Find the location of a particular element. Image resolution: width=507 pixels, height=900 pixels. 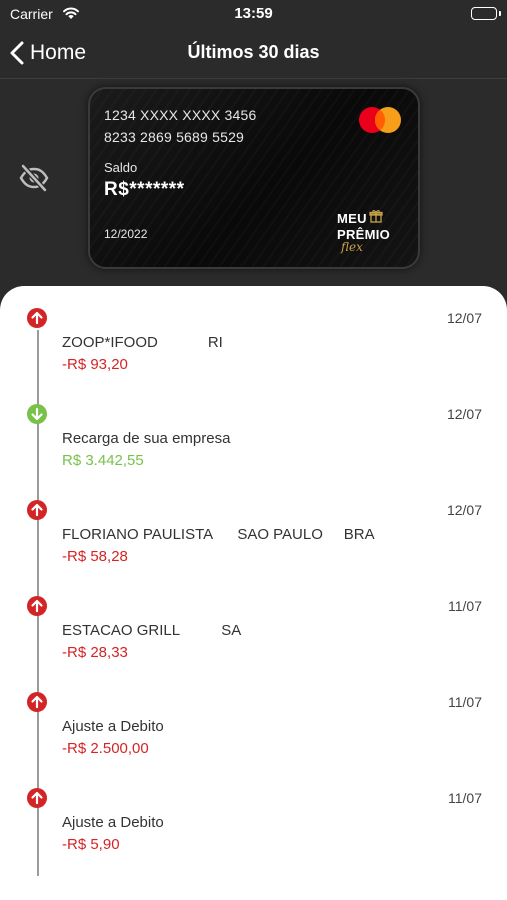

gift-icon is located at coordinates (376, 218).